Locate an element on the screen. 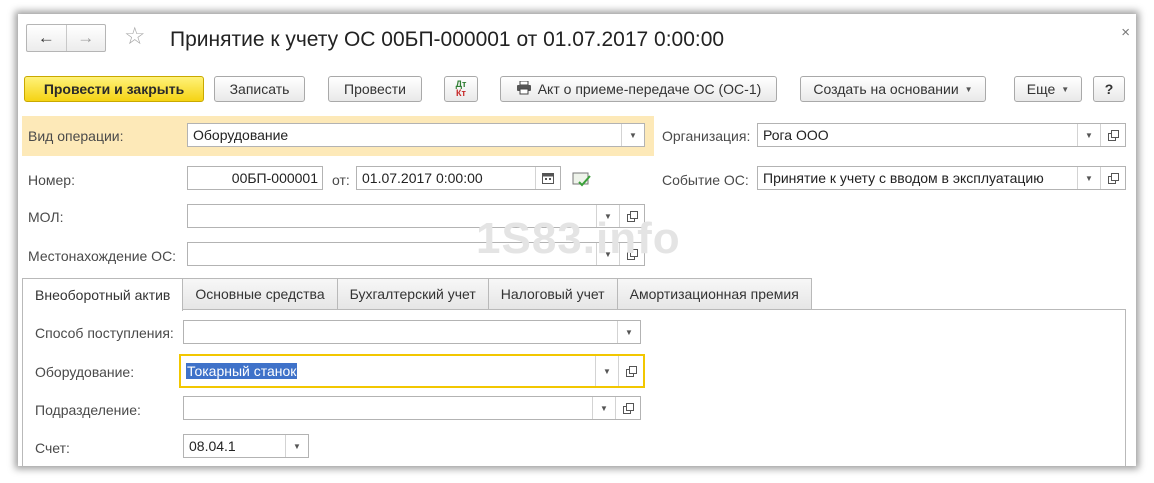  create-based-on-button: Создать на основании ▼ is located at coordinates (893, 89).